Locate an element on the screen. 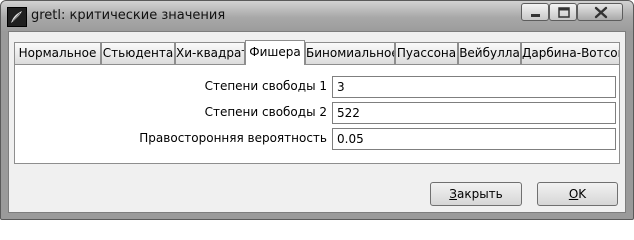 The image size is (634, 240). title-bar: gretl: критические значения is located at coordinates (317, 16).